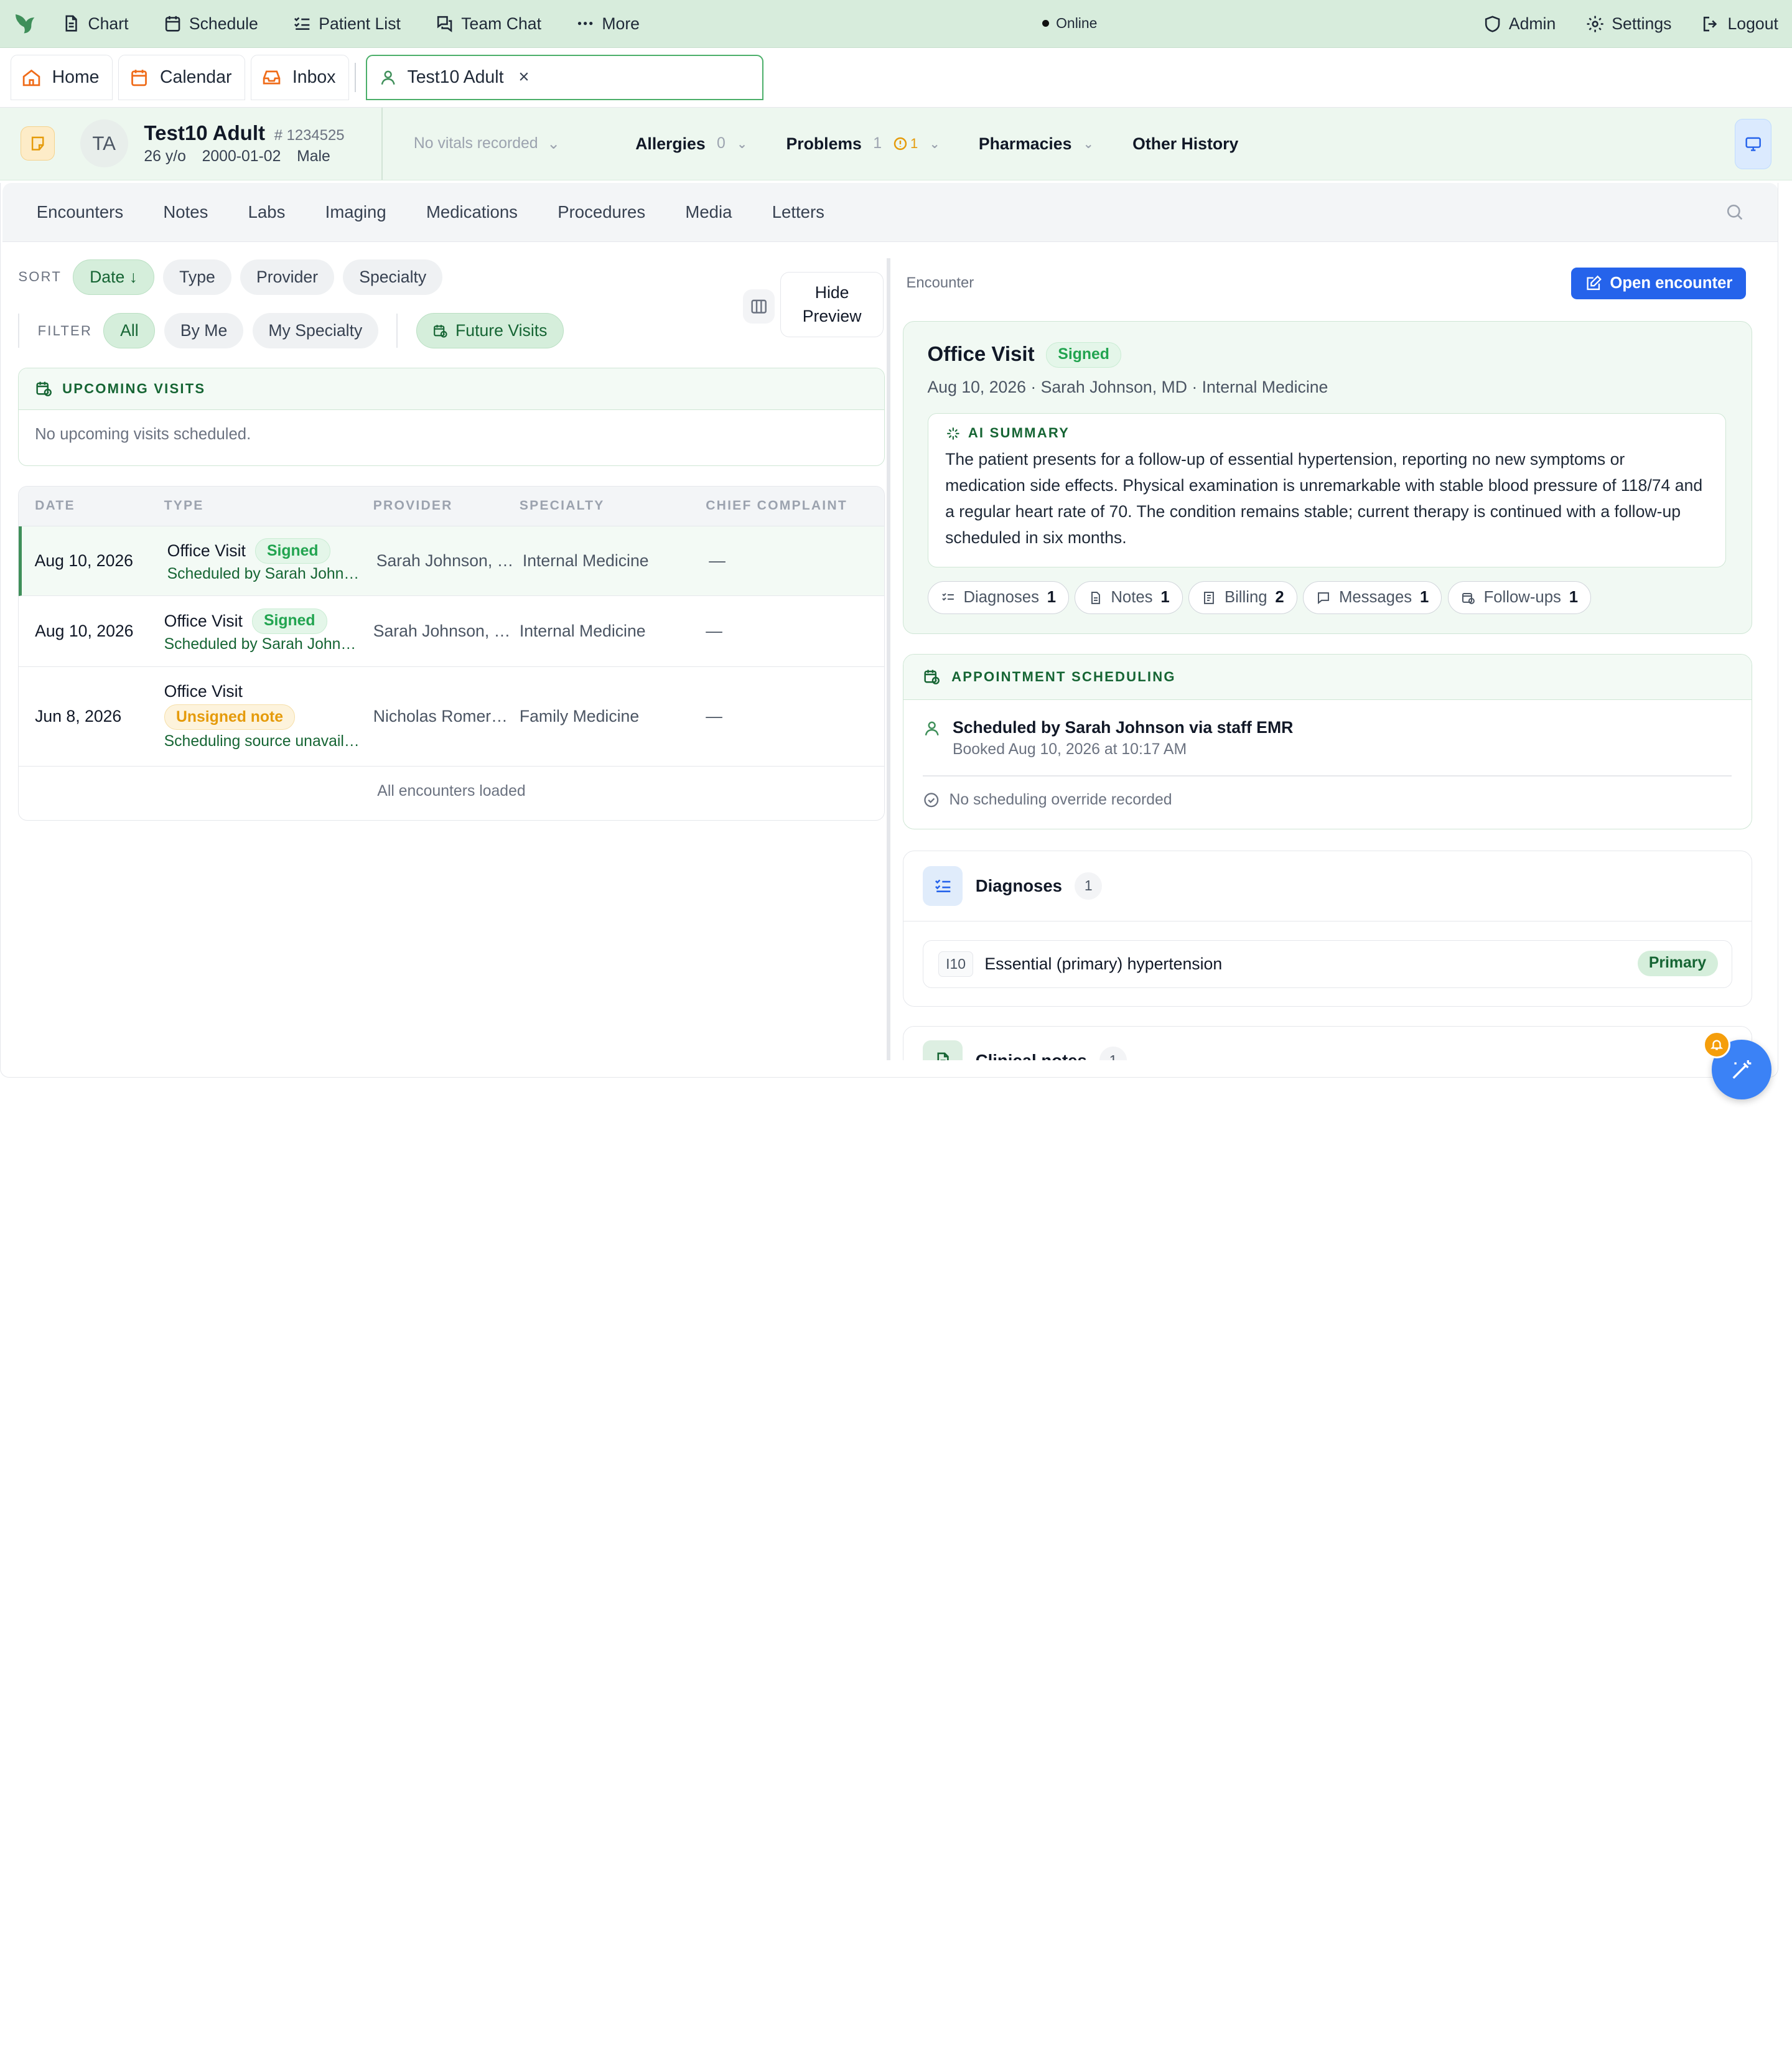 The height and width of the screenshot is (2057, 1792). Describe the element at coordinates (896, 78) in the screenshot. I see `workspace-tabs: Home Calendar Inbox Test10 Adult ×` at that location.